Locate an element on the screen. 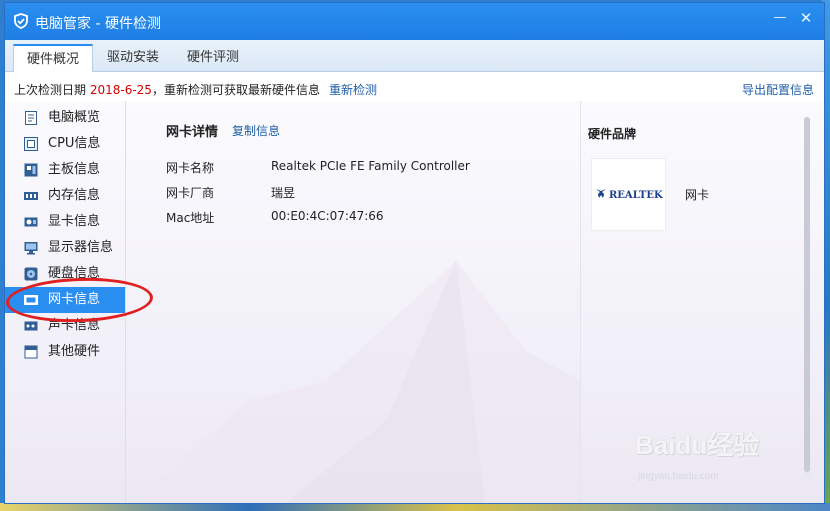  realtek-crab-icon: REALTEK is located at coordinates (629, 195).